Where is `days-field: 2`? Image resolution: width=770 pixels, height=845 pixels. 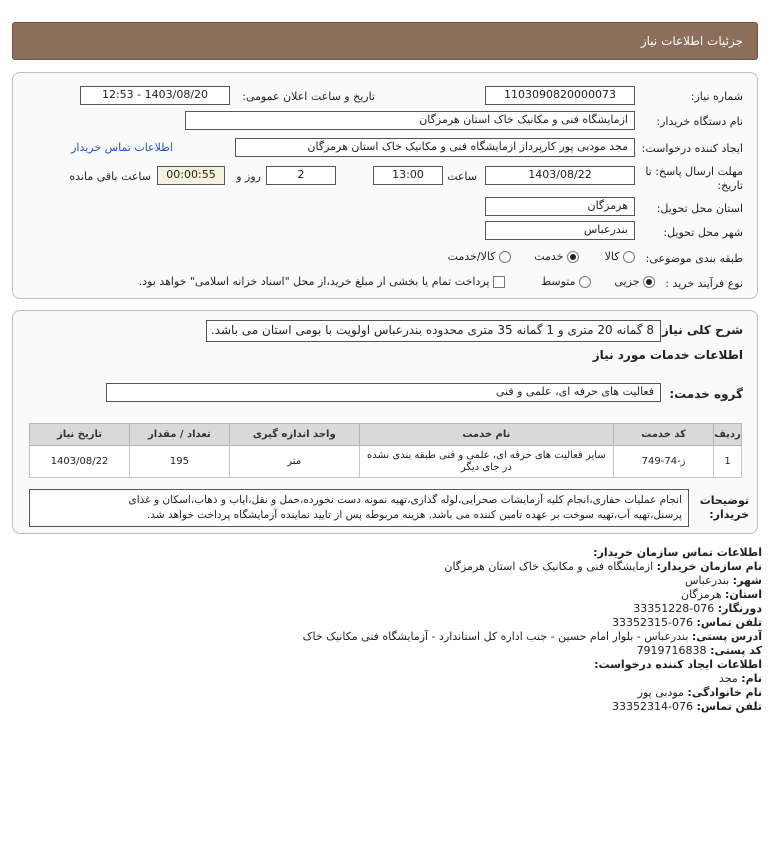 days-field: 2 is located at coordinates (301, 175).